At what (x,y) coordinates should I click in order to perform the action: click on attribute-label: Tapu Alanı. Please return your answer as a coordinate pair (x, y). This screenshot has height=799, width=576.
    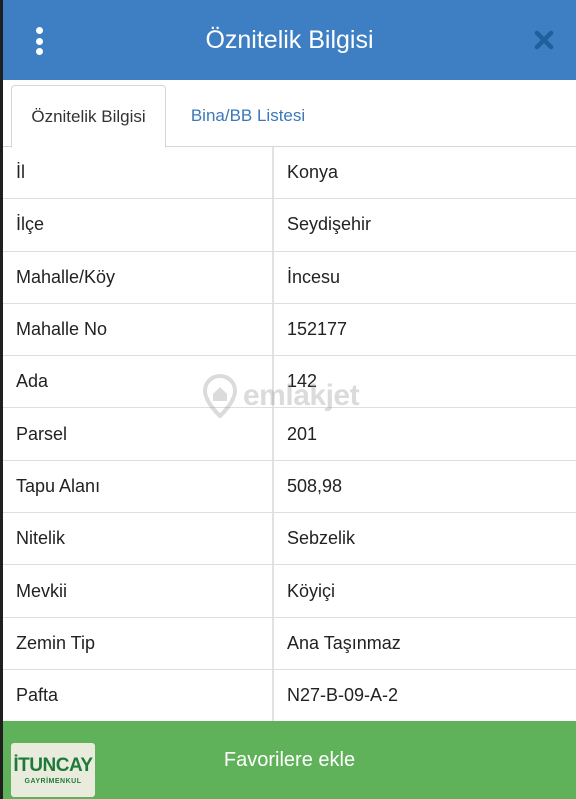
    Looking at the image, I should click on (138, 486).